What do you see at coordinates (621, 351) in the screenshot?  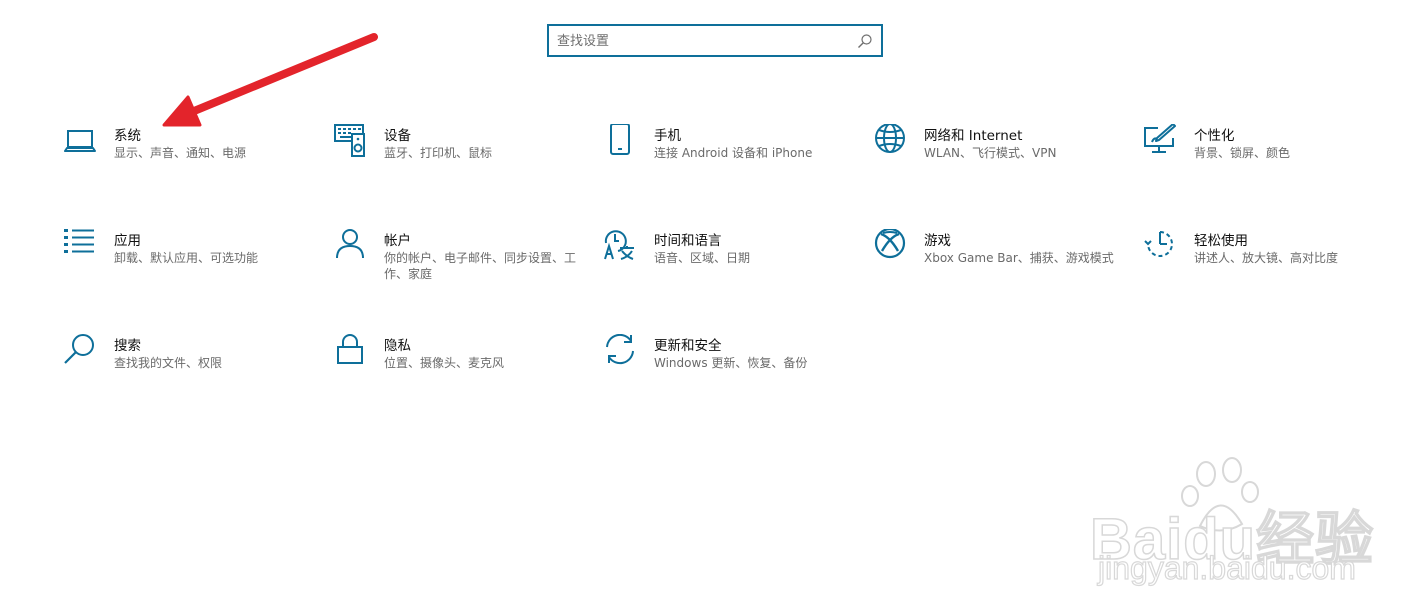 I see `sync-icon` at bounding box center [621, 351].